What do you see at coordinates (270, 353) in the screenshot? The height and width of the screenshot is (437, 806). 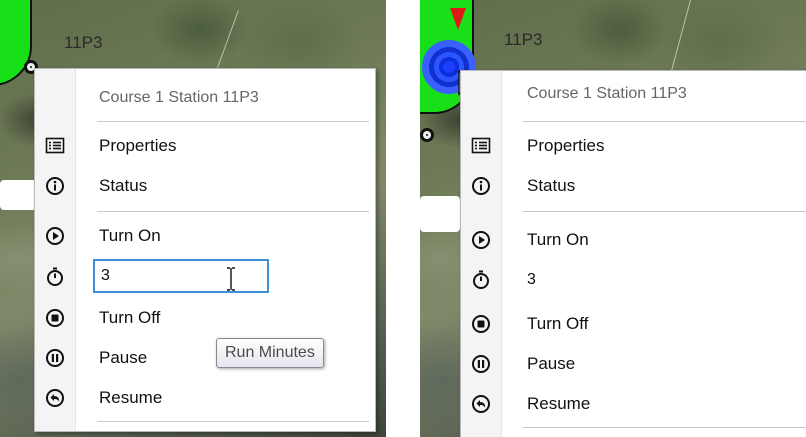 I see `run-minutes-tooltip: Run Minutes` at bounding box center [270, 353].